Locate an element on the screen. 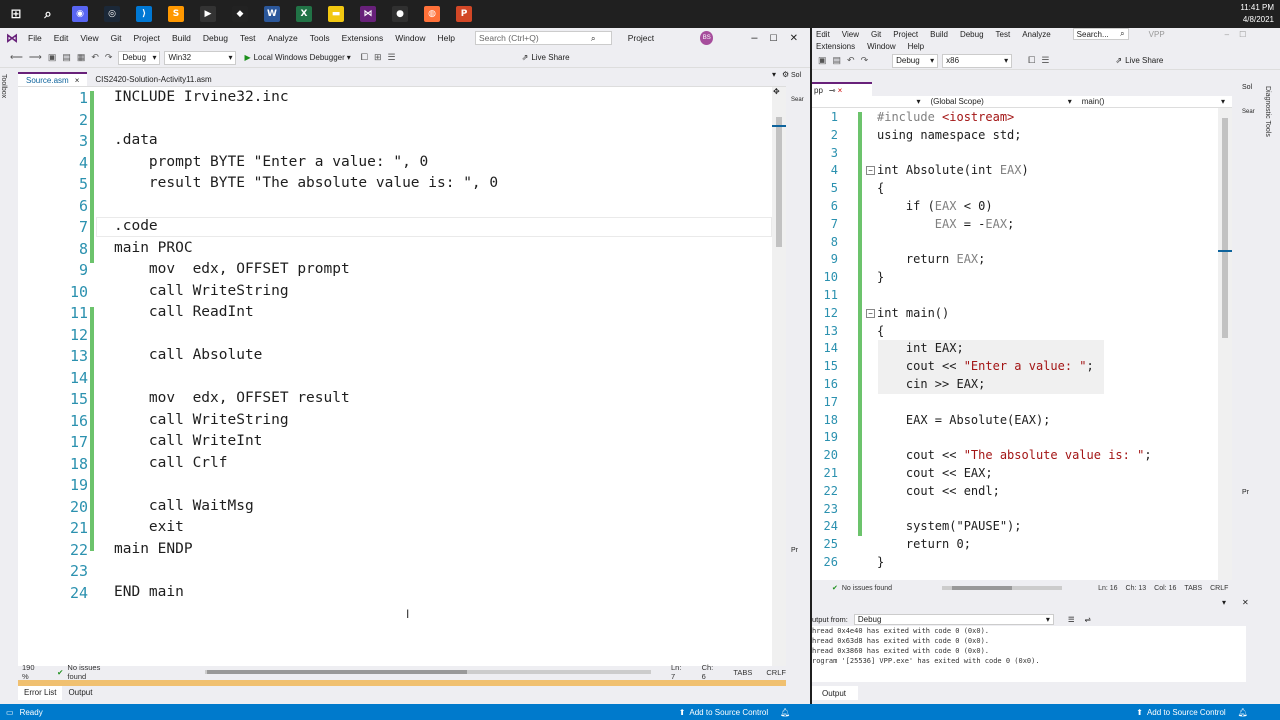  notification-bell-icon: 🔔︎ is located at coordinates (785, 712).